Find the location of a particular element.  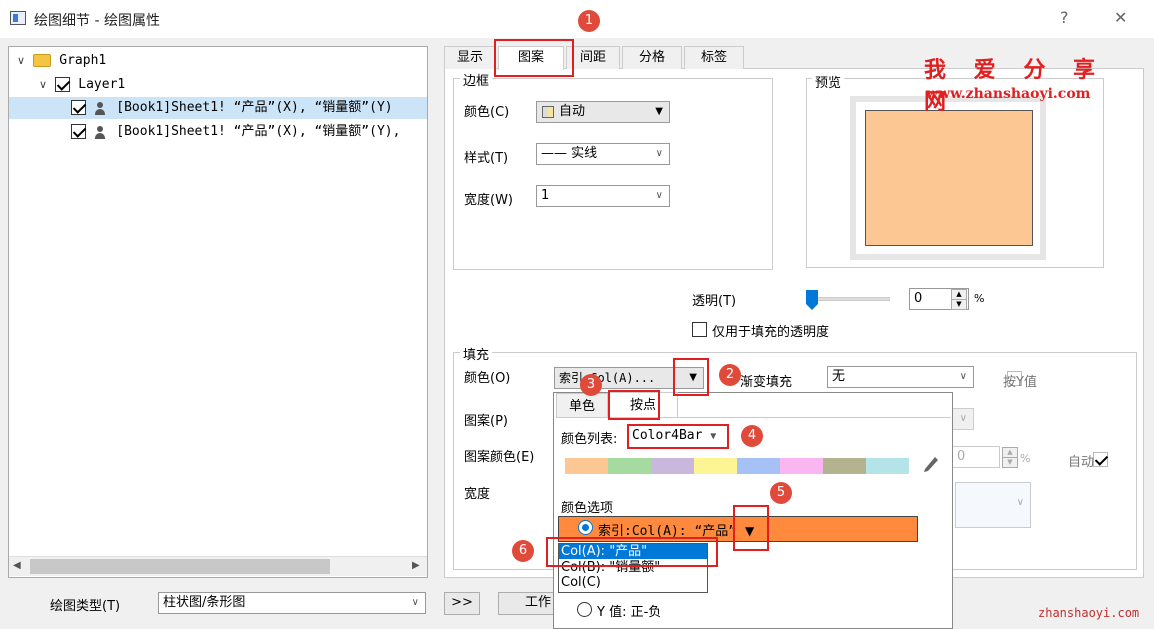

y-value-radio is located at coordinates (584, 609).